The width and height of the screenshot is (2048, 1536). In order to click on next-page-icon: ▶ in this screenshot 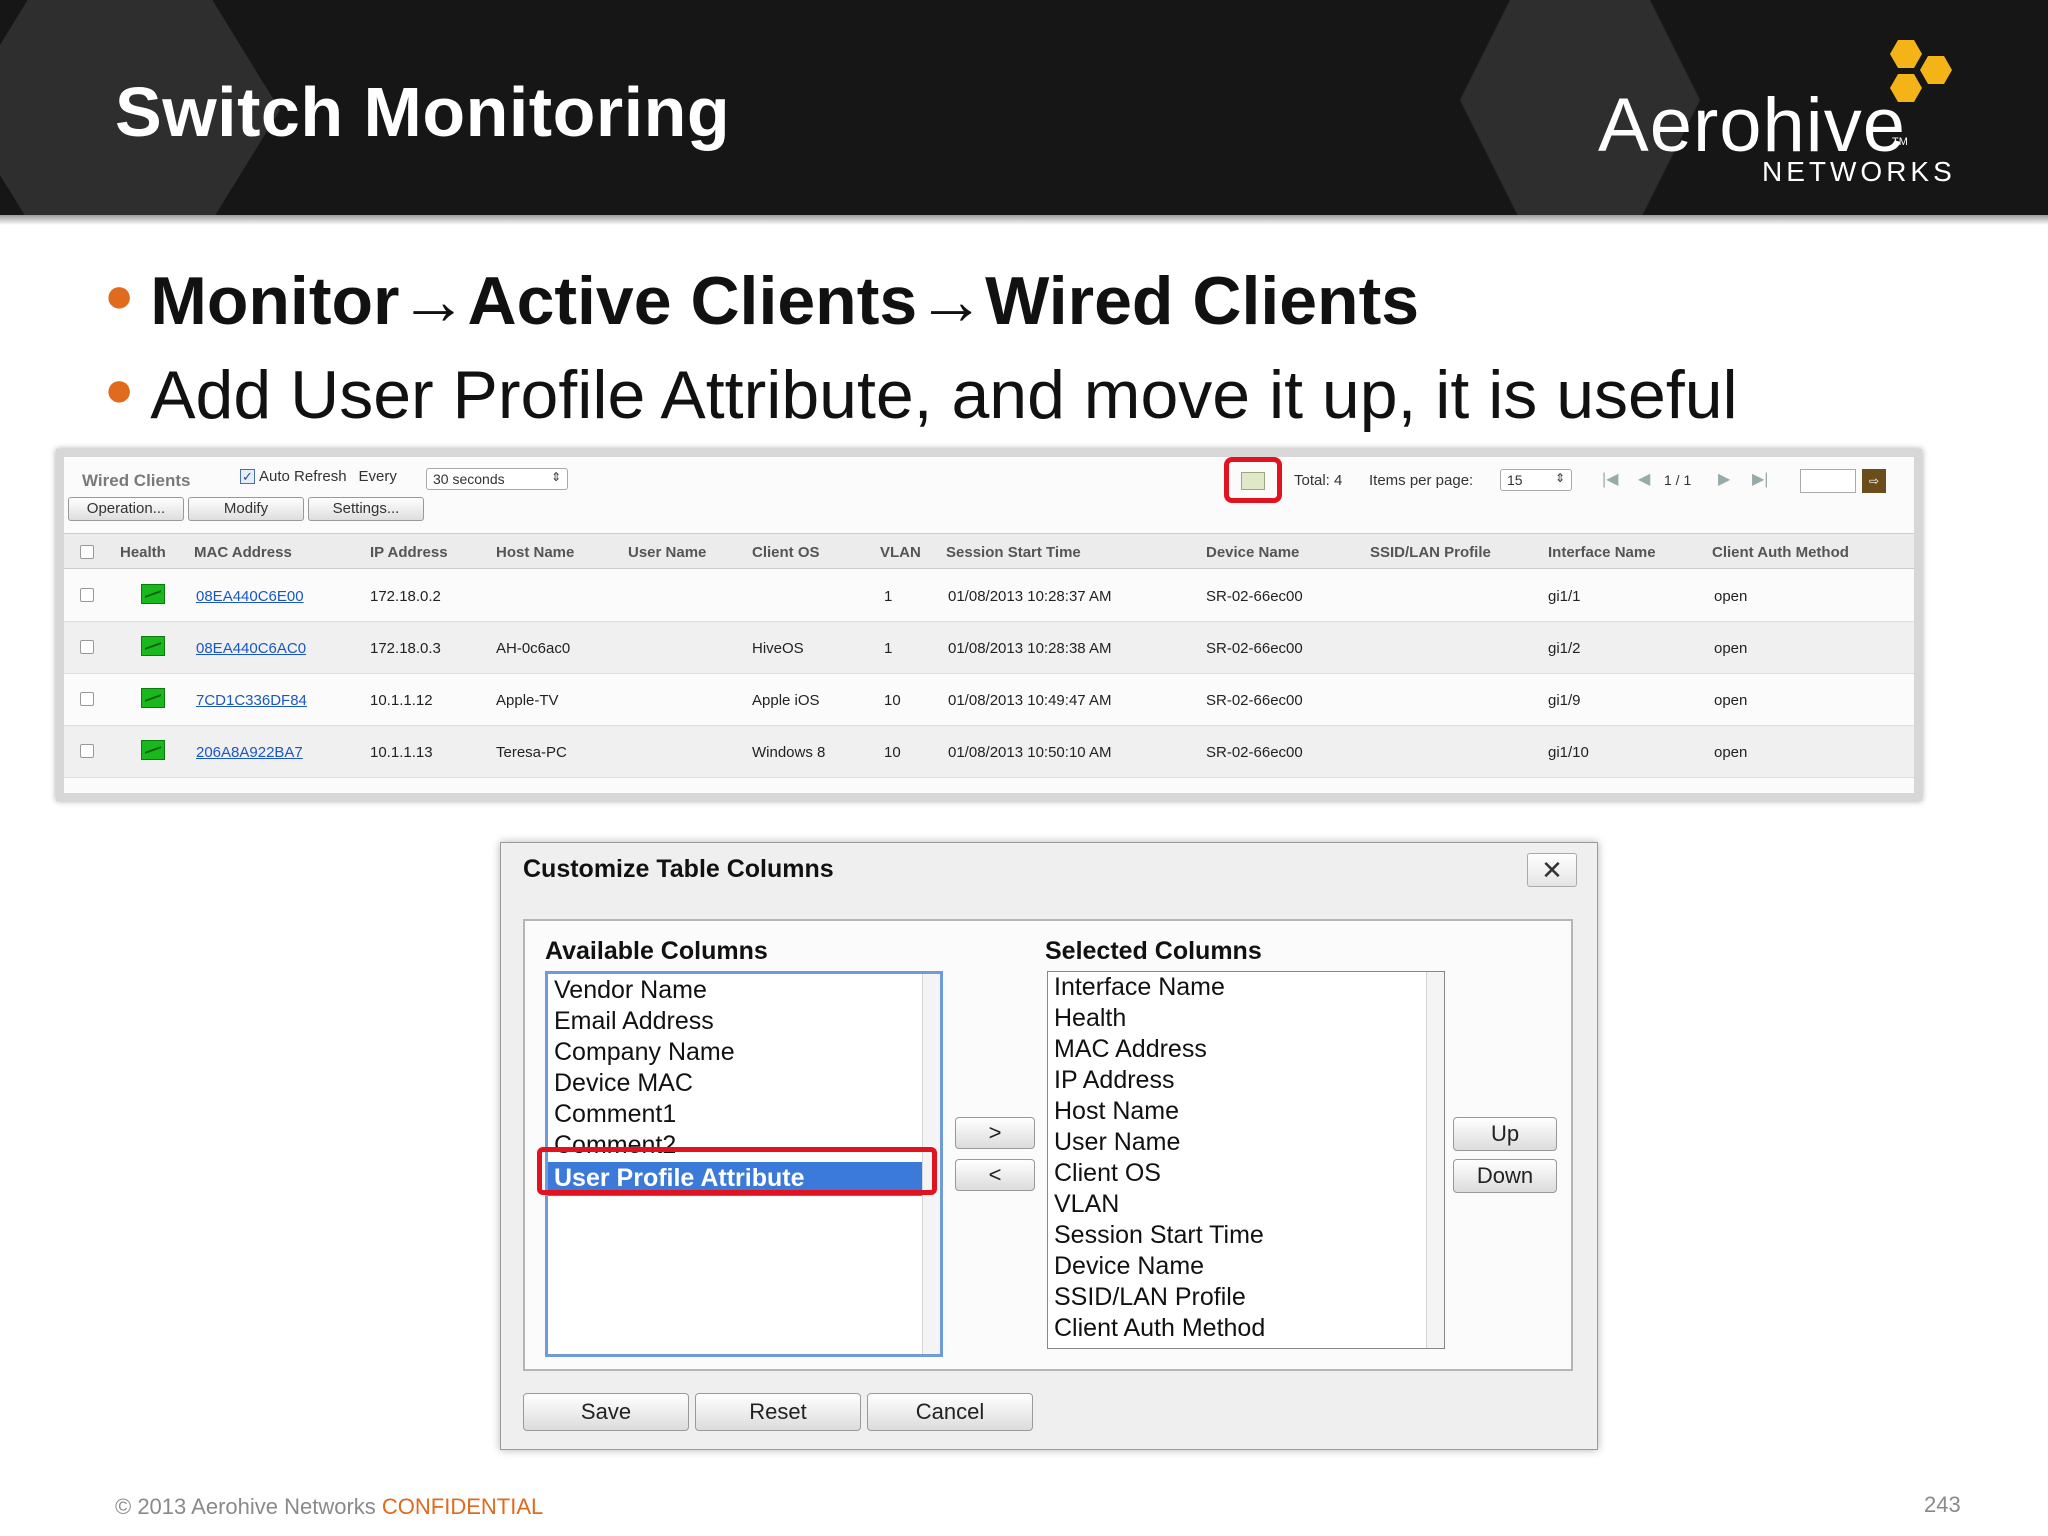, I will do `click(1724, 479)`.